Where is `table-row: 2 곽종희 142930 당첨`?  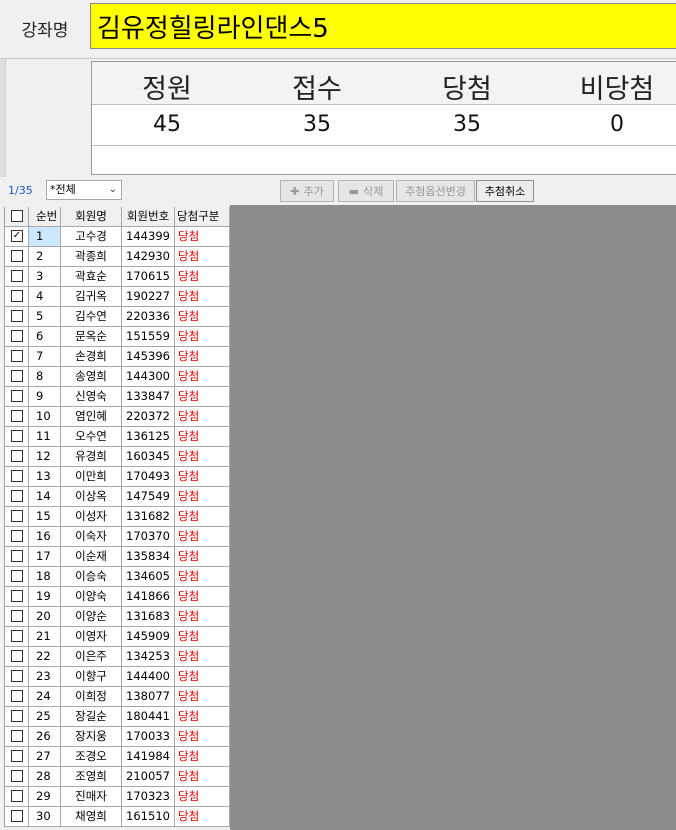 table-row: 2 곽종희 142930 당첨 is located at coordinates (117, 257).